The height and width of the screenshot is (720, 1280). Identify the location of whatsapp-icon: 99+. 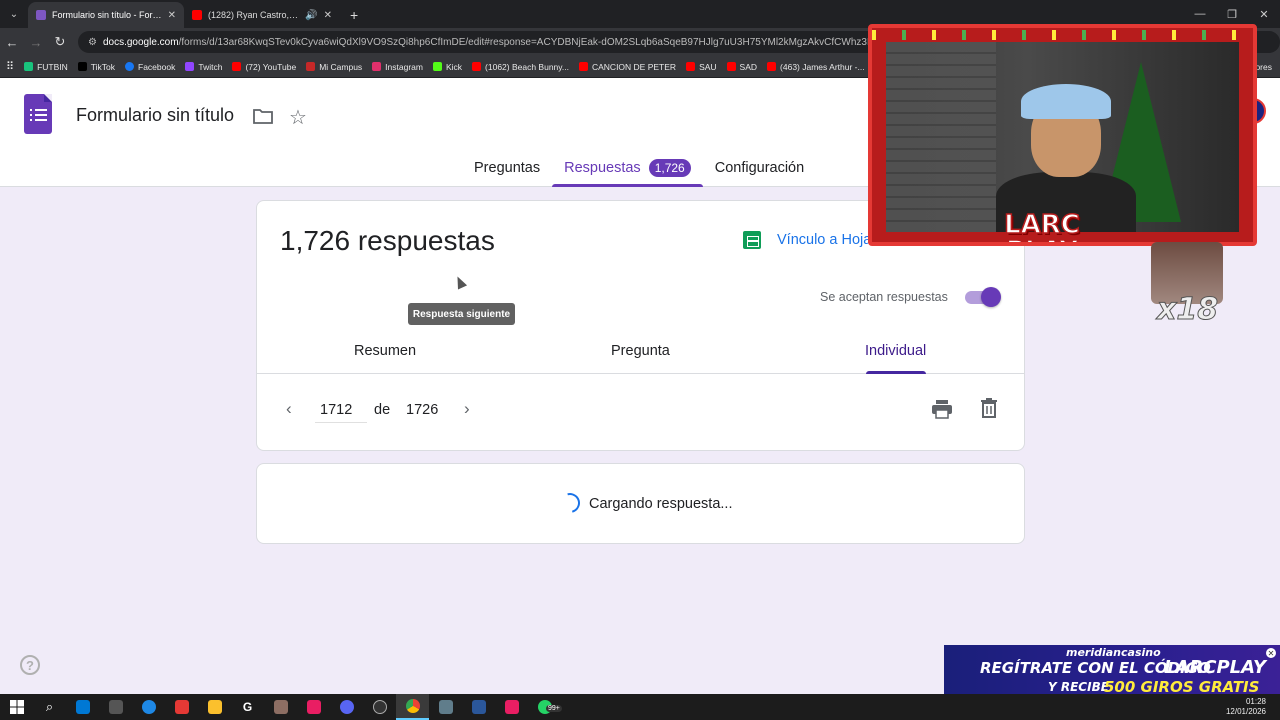
(545, 707).